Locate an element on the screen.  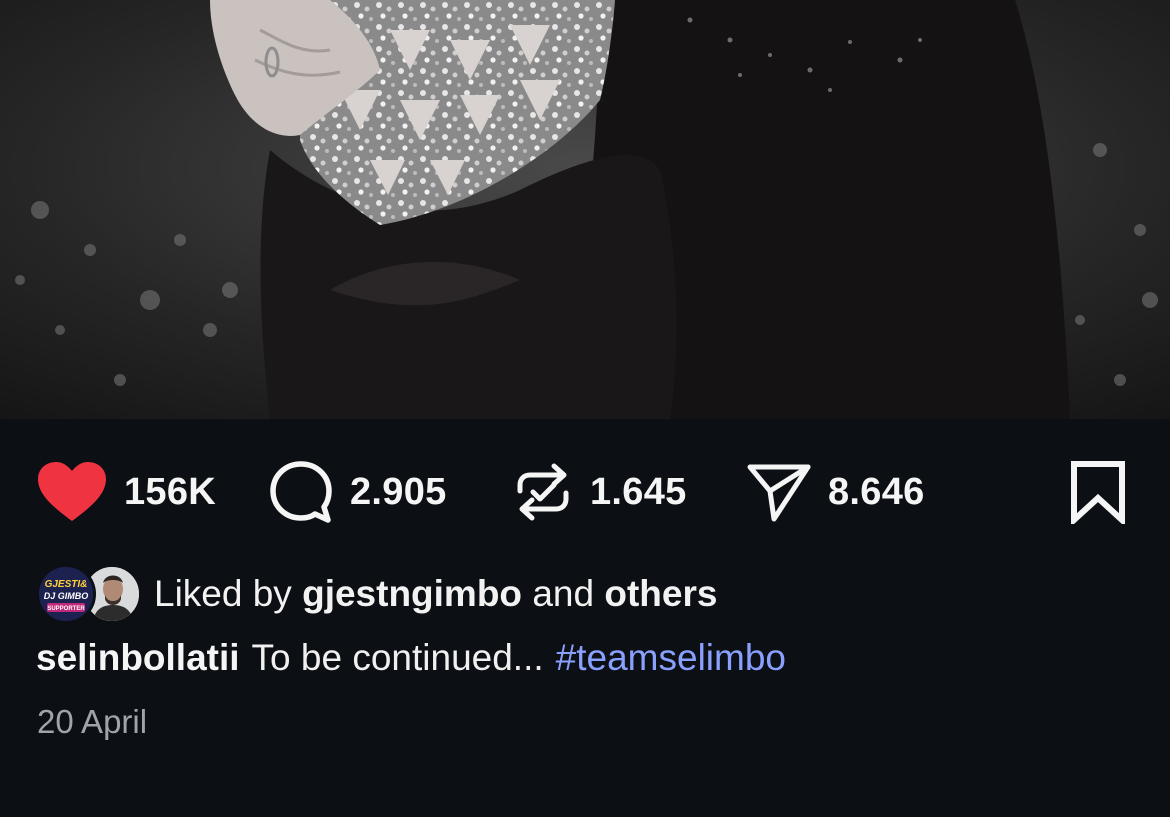
share-count: 8.646 is located at coordinates (876, 491).